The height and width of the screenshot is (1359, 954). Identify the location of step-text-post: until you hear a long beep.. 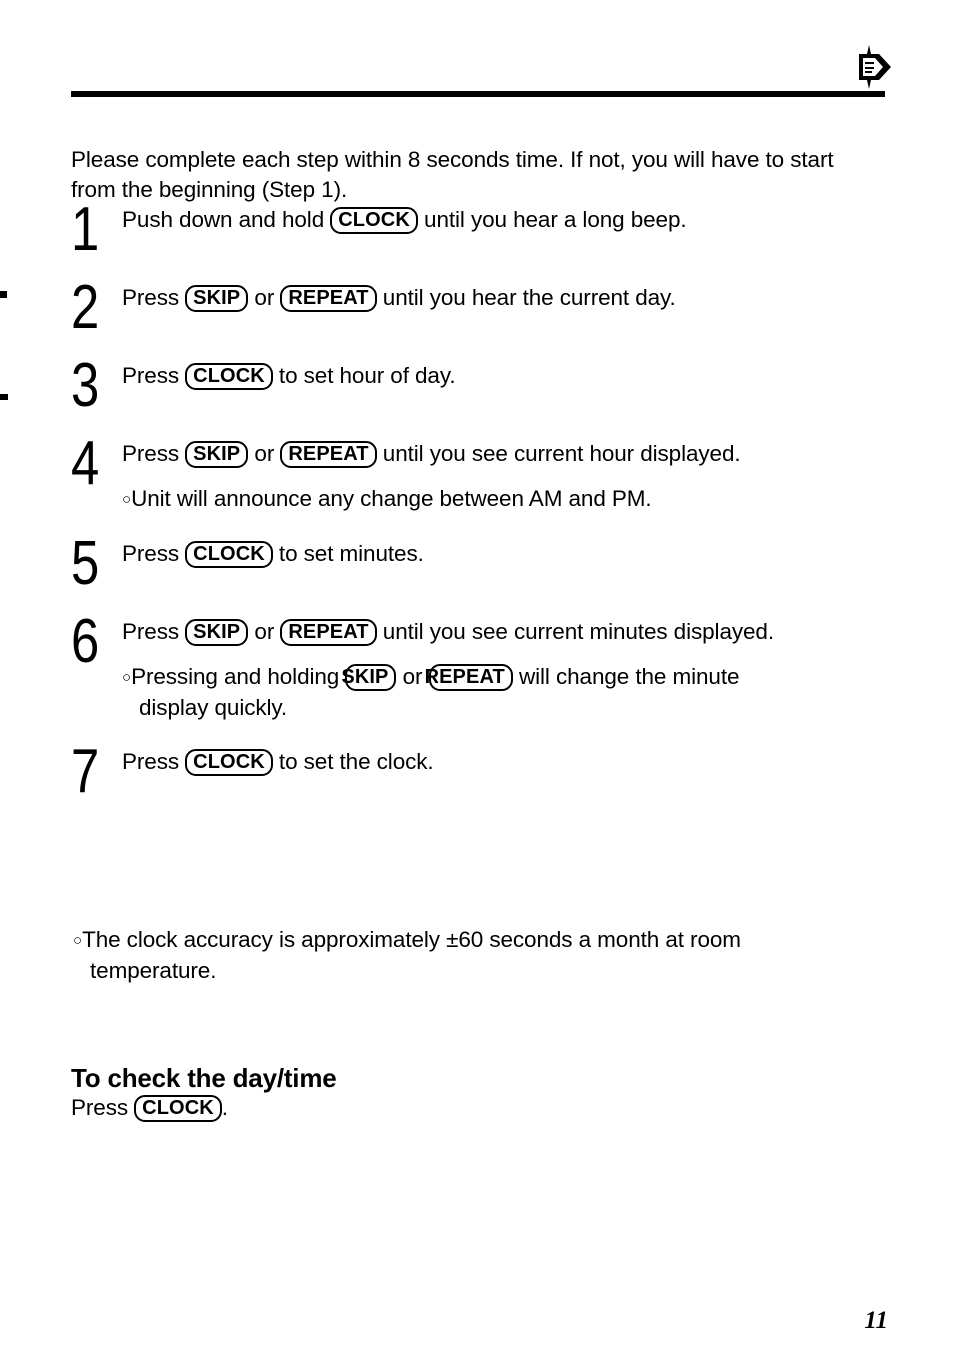
(552, 219).